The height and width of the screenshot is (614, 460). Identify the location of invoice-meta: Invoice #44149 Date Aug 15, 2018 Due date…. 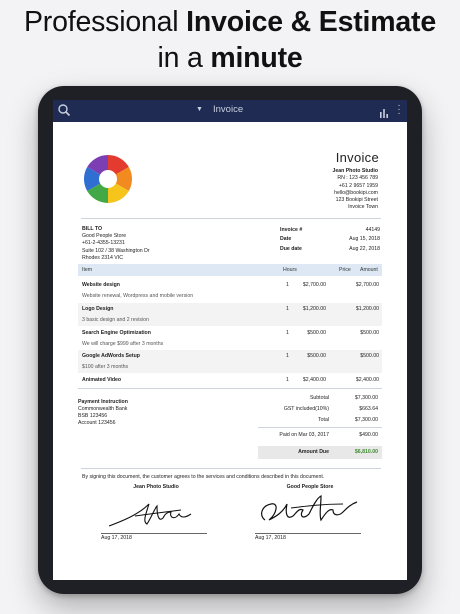
(330, 240).